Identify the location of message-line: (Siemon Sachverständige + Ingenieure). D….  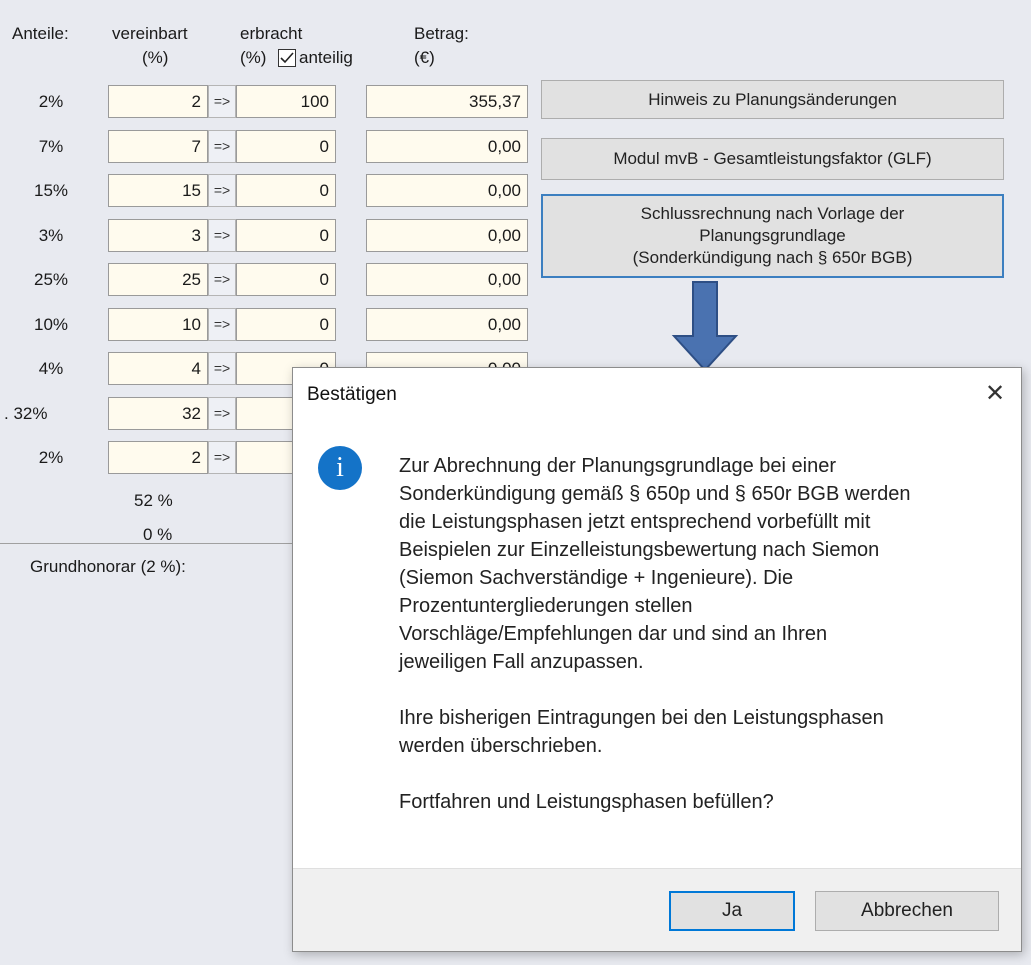
(596, 578).